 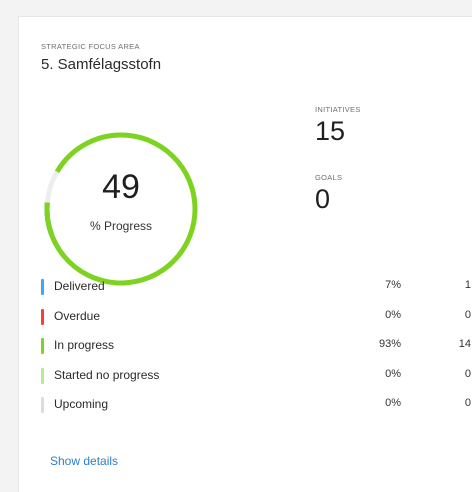 I want to click on status-count: 14, so click(x=464, y=344).